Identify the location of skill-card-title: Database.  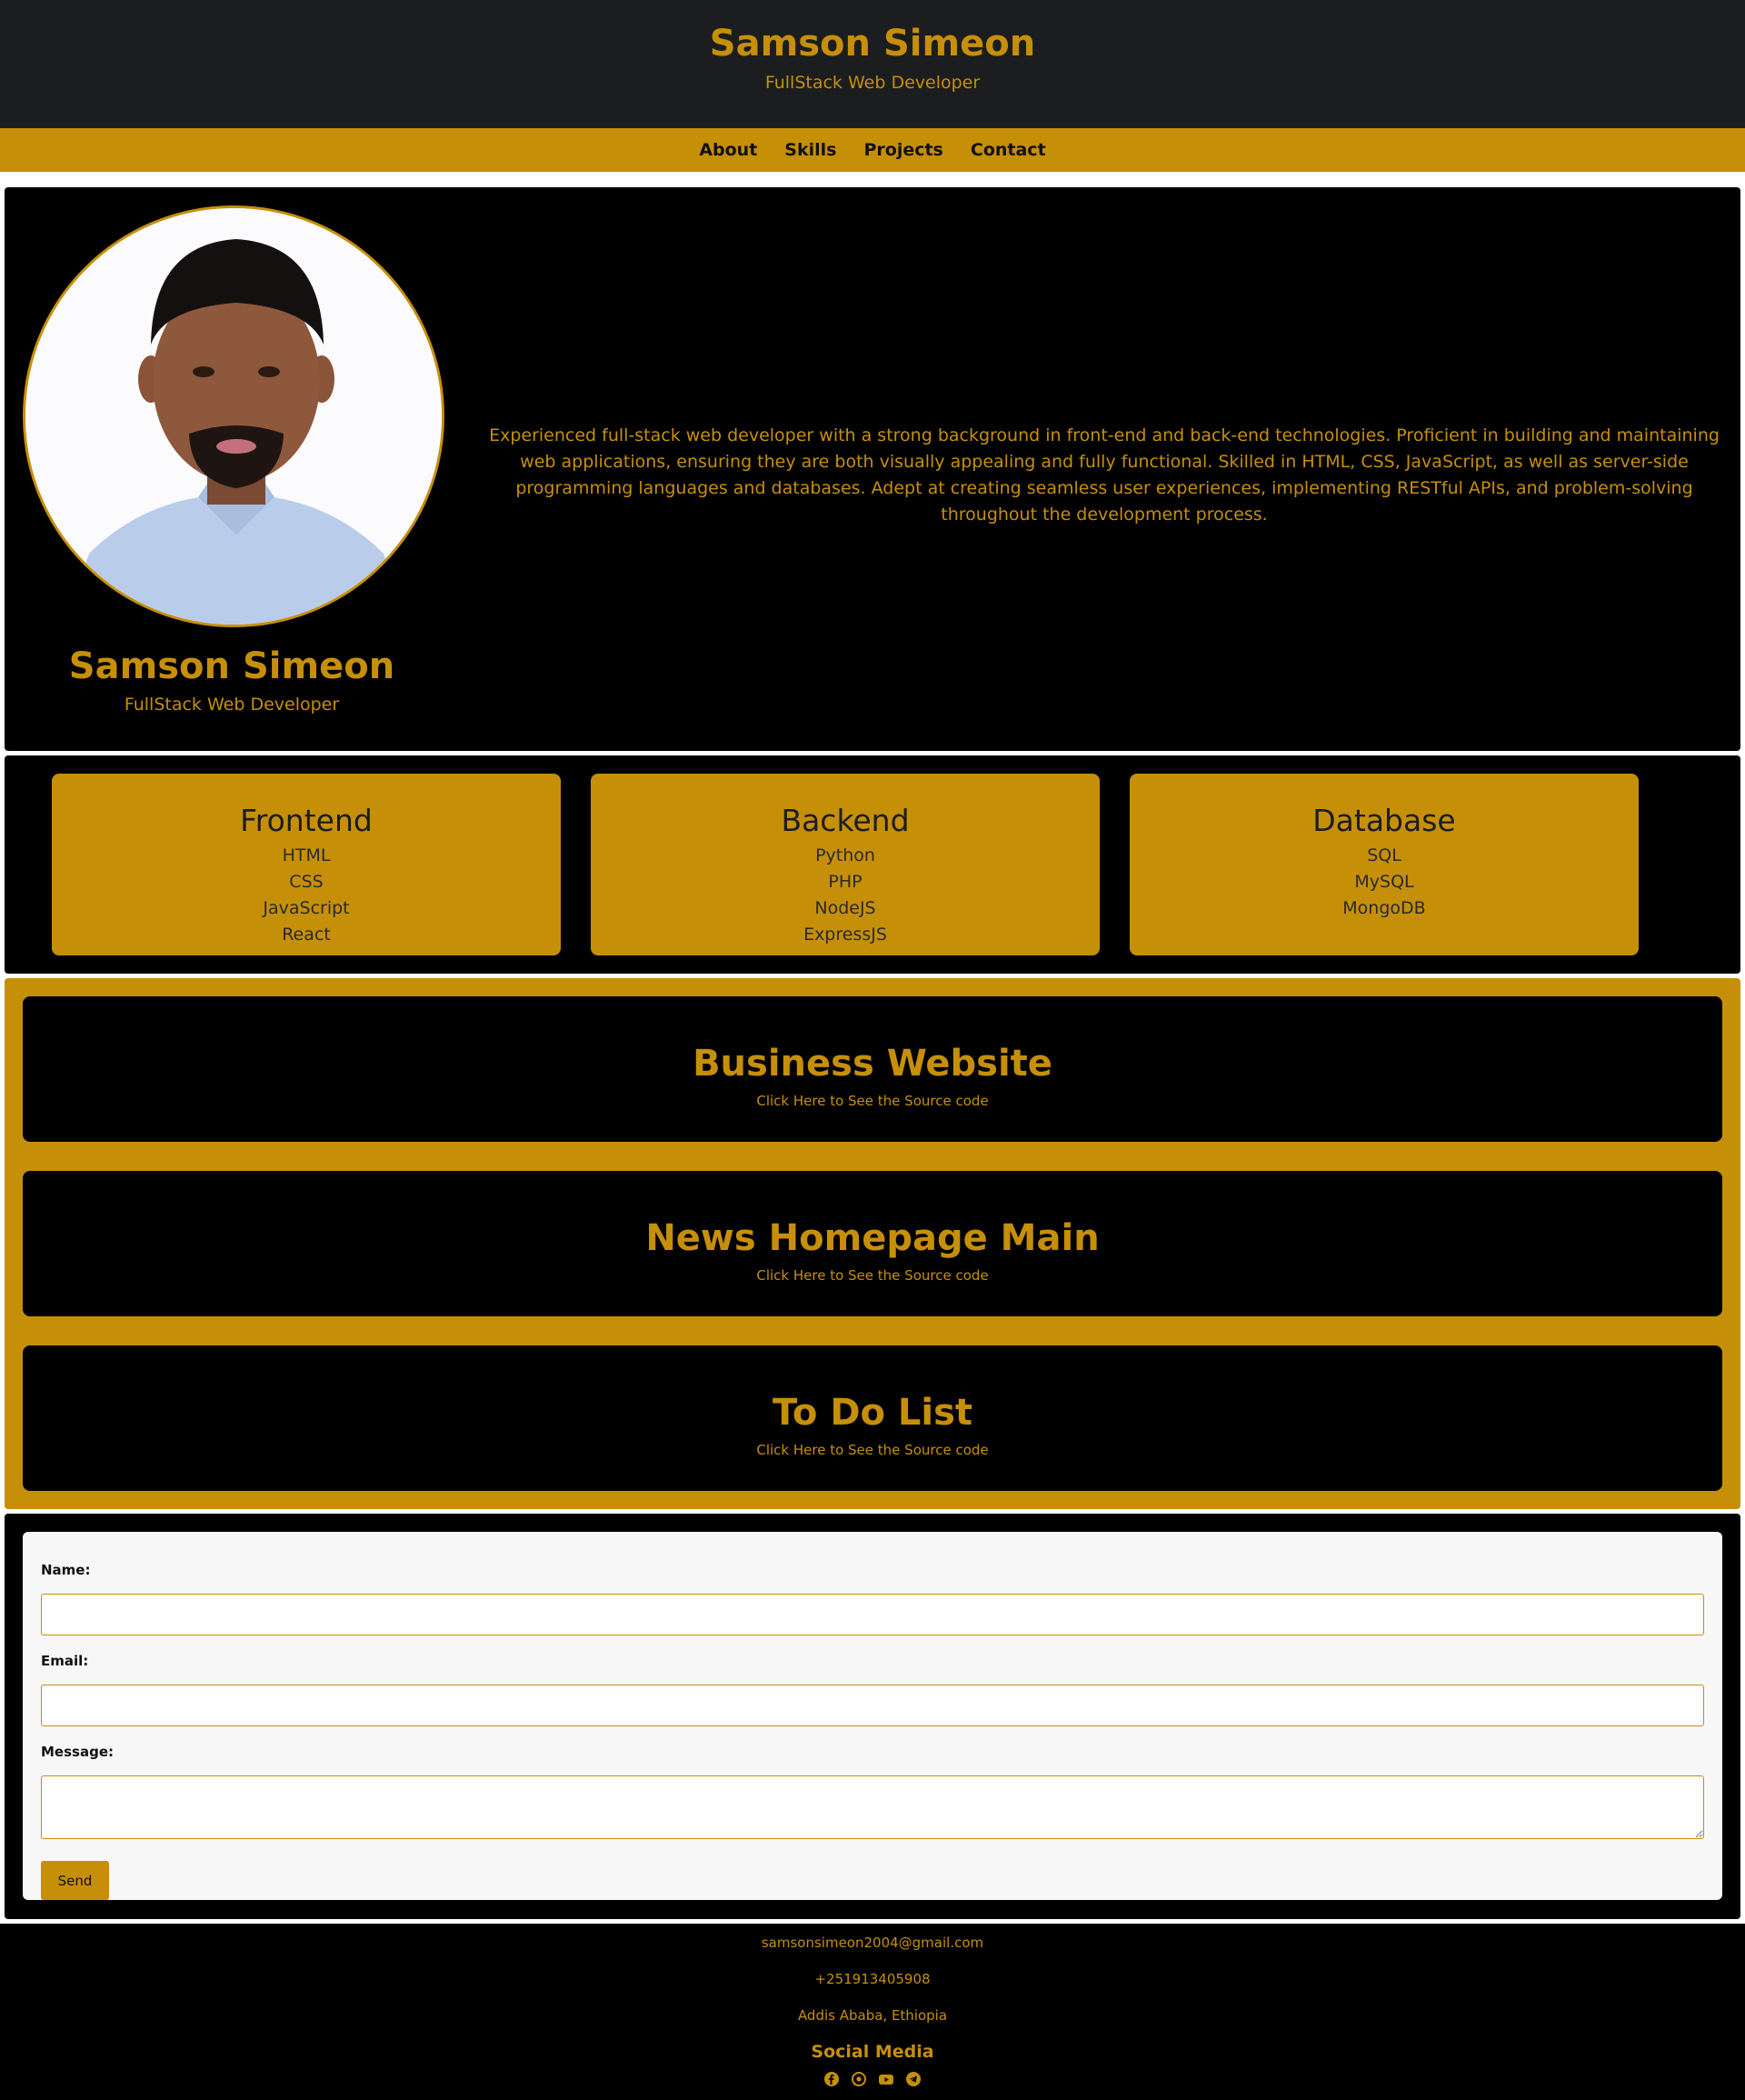
(1384, 820).